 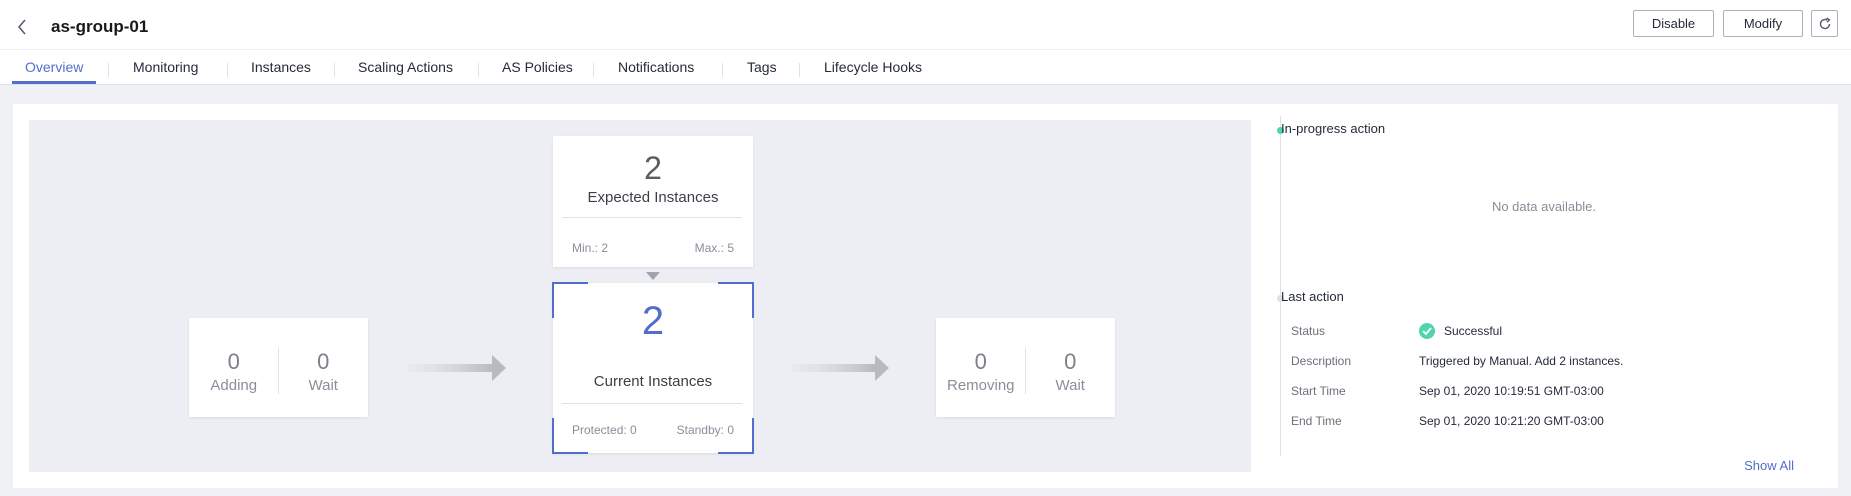 What do you see at coordinates (653, 276) in the screenshot?
I see `down-triangle-icon` at bounding box center [653, 276].